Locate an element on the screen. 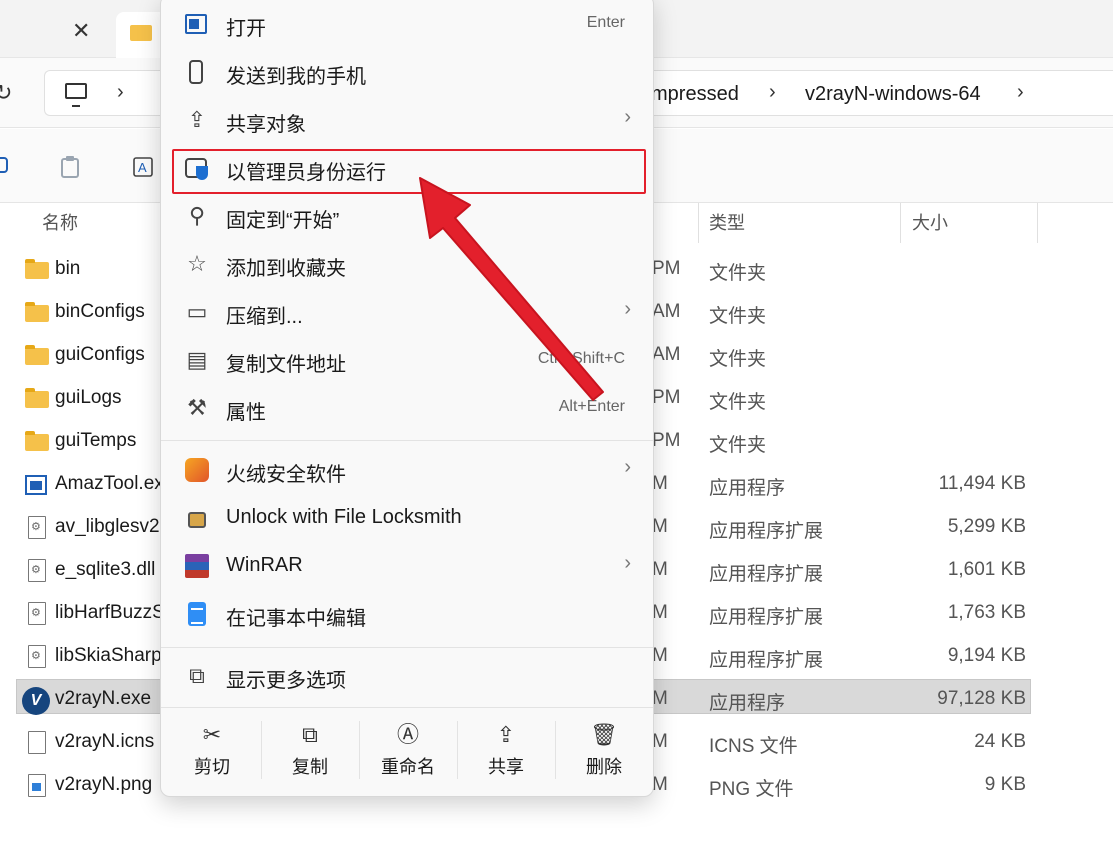  breadcrumb-item: v2rayN-windows-64 is located at coordinates (893, 94).